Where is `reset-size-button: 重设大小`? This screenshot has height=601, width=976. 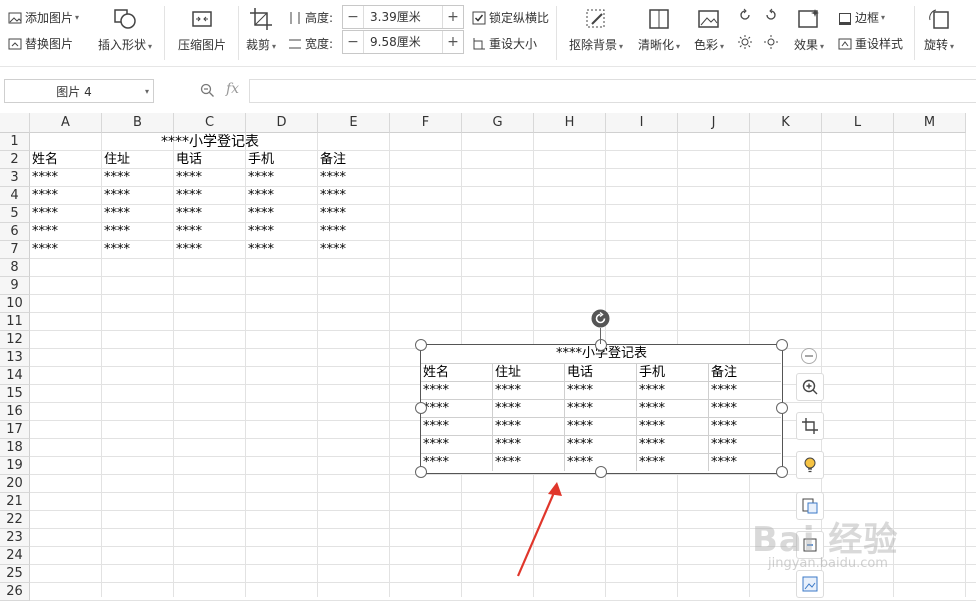 reset-size-button: 重设大小 is located at coordinates (504, 43).